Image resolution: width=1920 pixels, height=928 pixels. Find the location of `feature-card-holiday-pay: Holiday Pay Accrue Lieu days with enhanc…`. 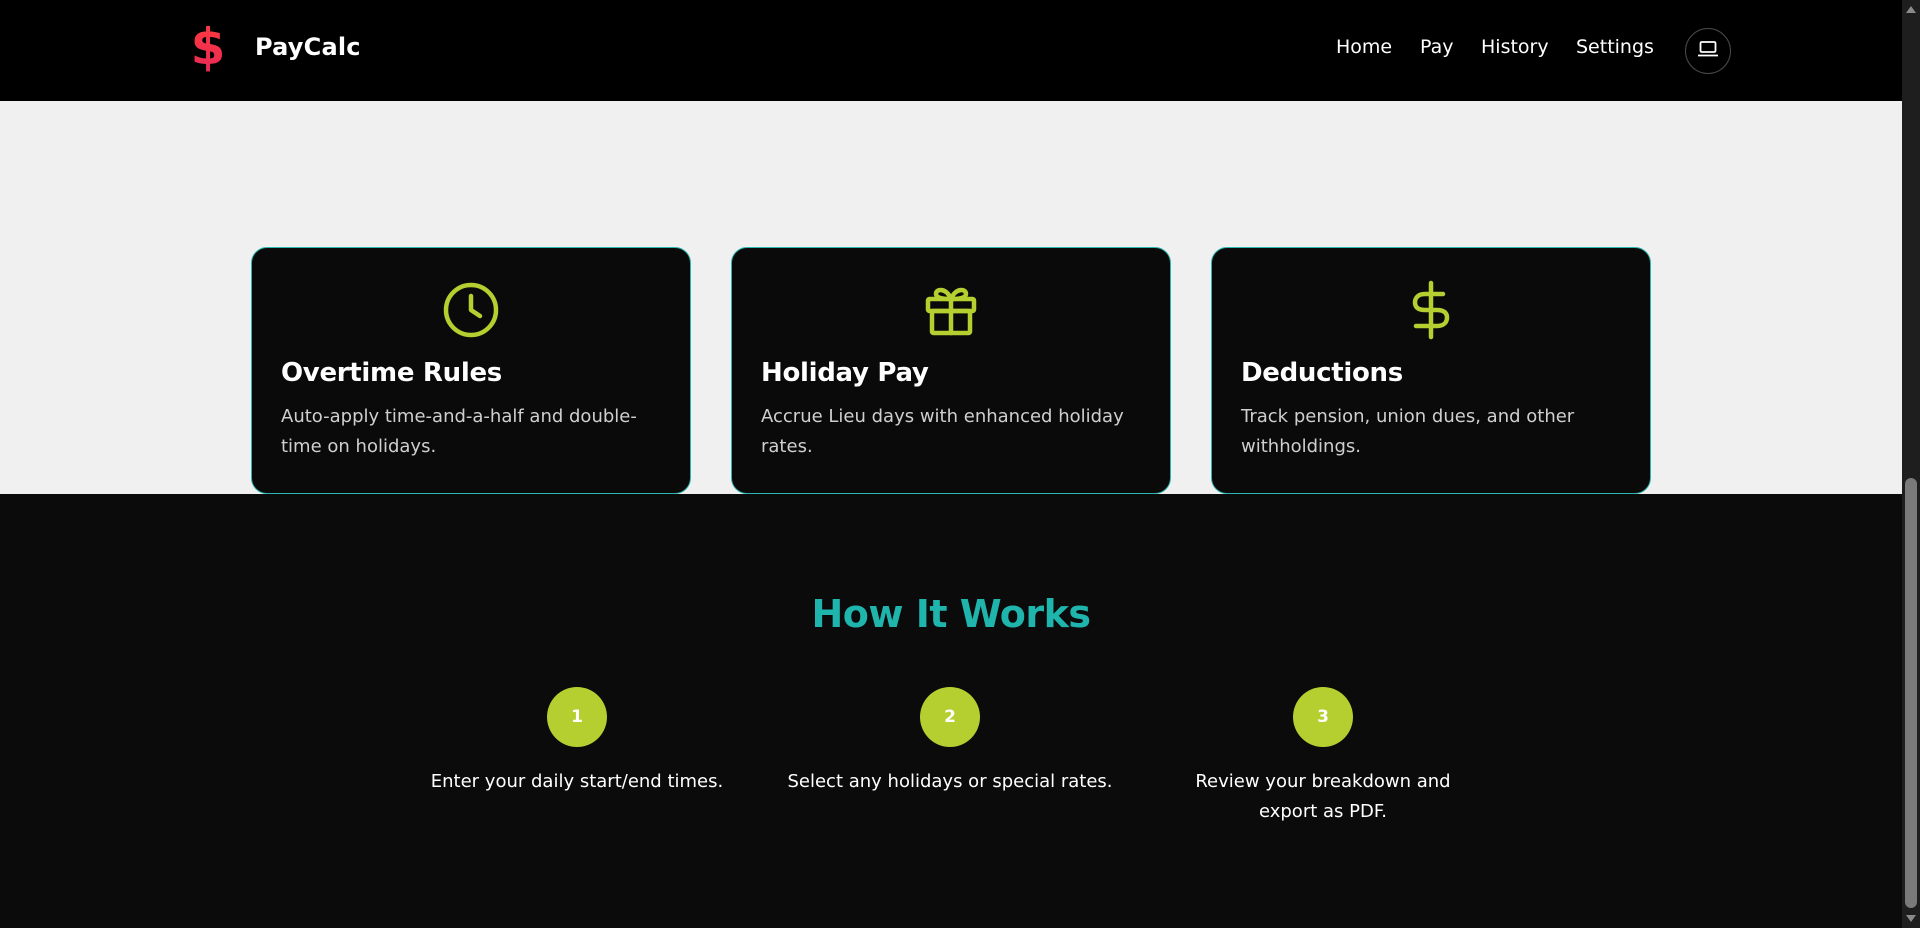

feature-card-holiday-pay: Holiday Pay Accrue Lieu days with enhanc… is located at coordinates (951, 370).